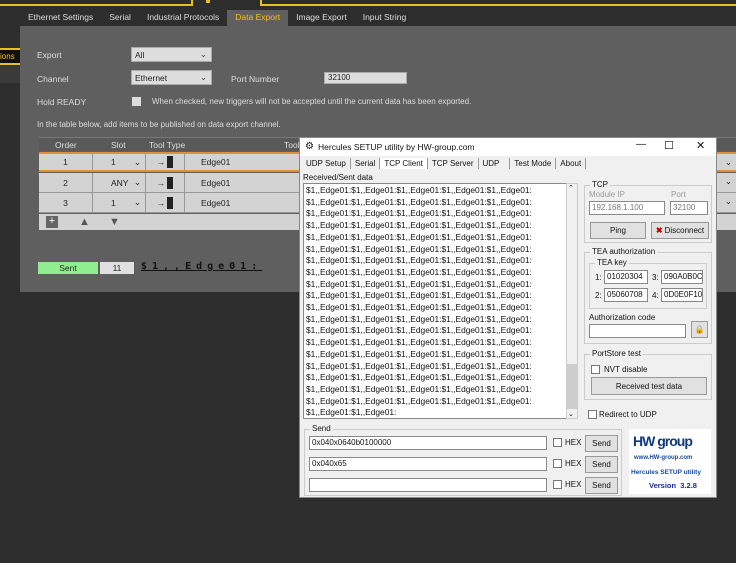  Describe the element at coordinates (338, 177) in the screenshot. I see `received-label: Received/Sent data` at that location.